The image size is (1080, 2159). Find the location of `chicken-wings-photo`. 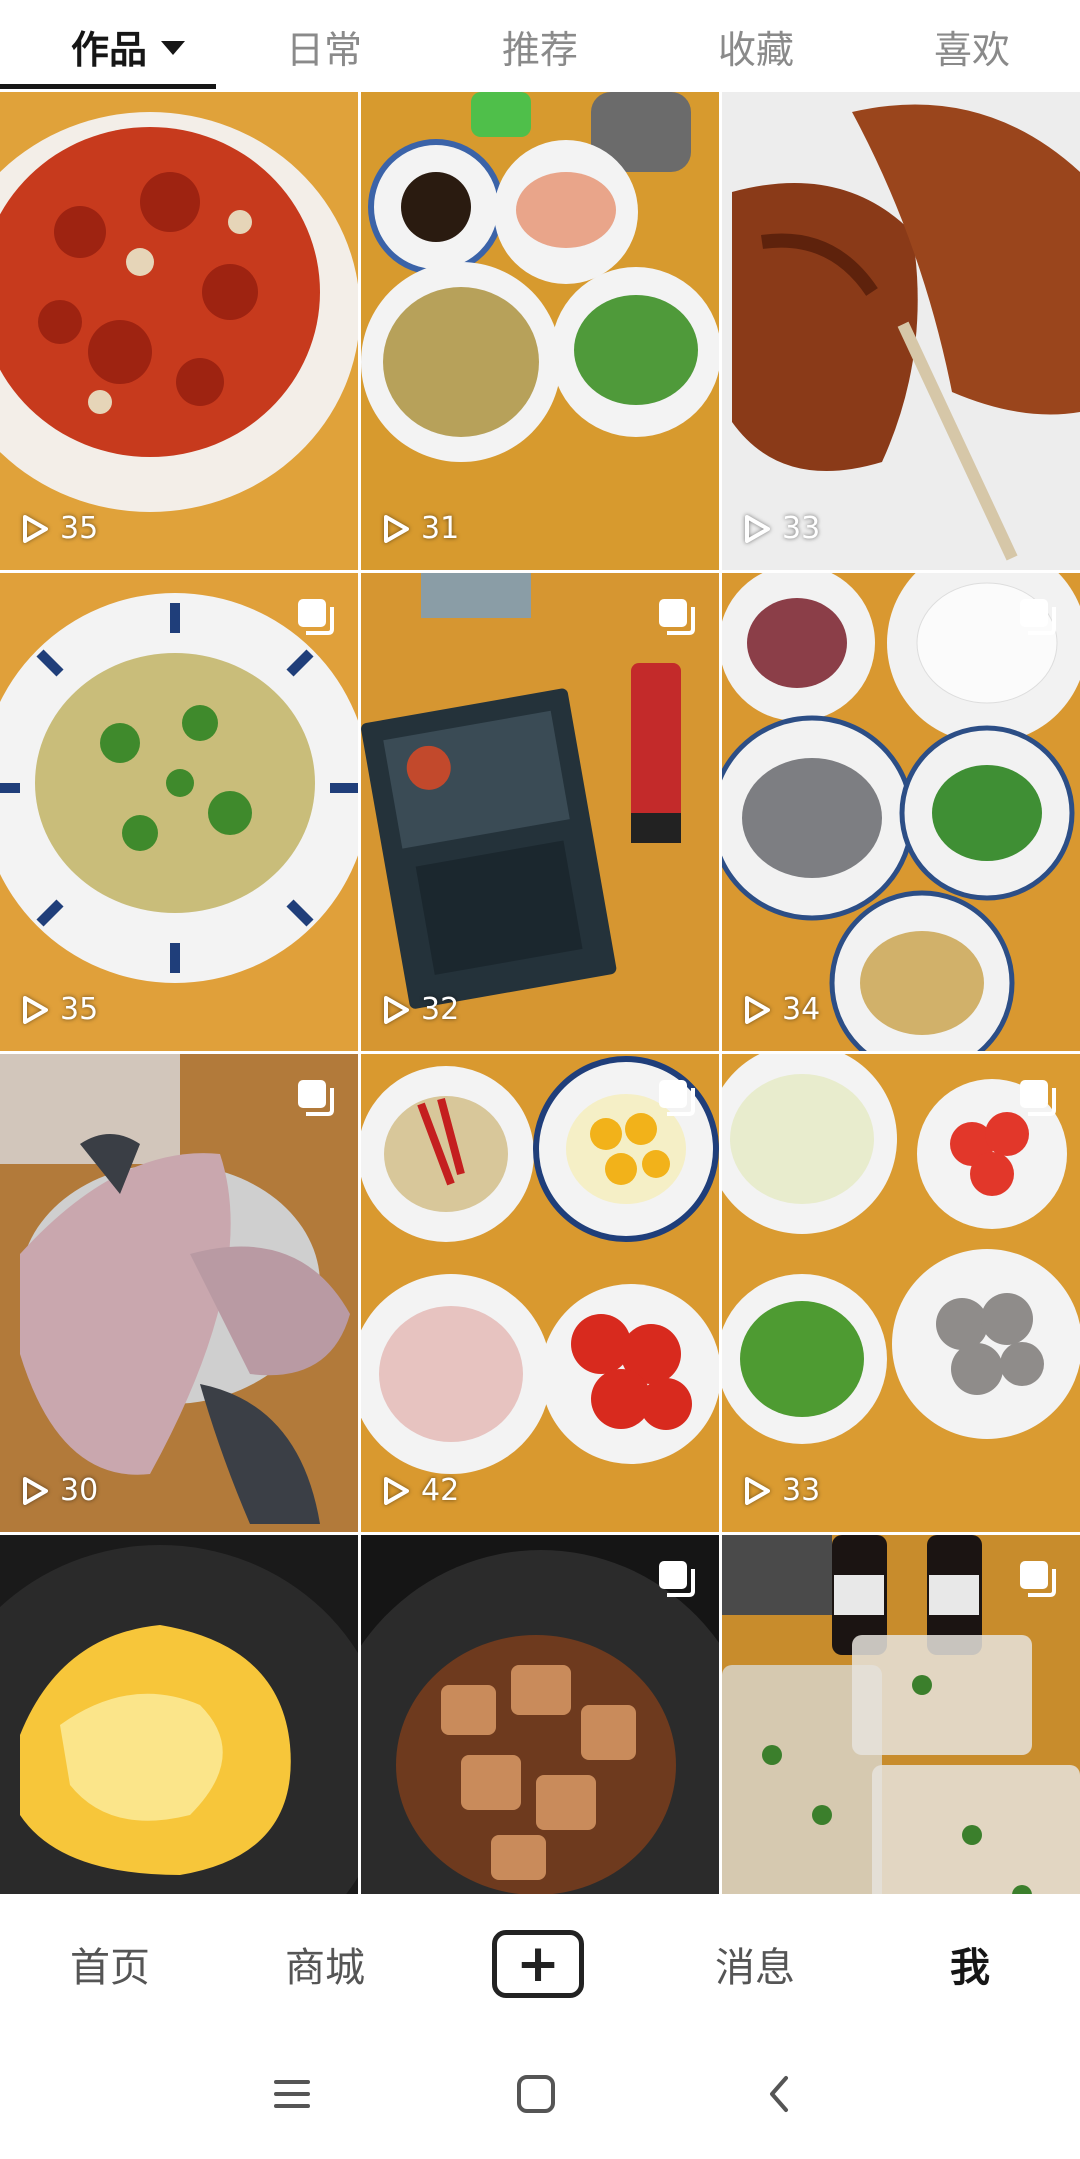

chicken-wings-photo is located at coordinates (901, 331).